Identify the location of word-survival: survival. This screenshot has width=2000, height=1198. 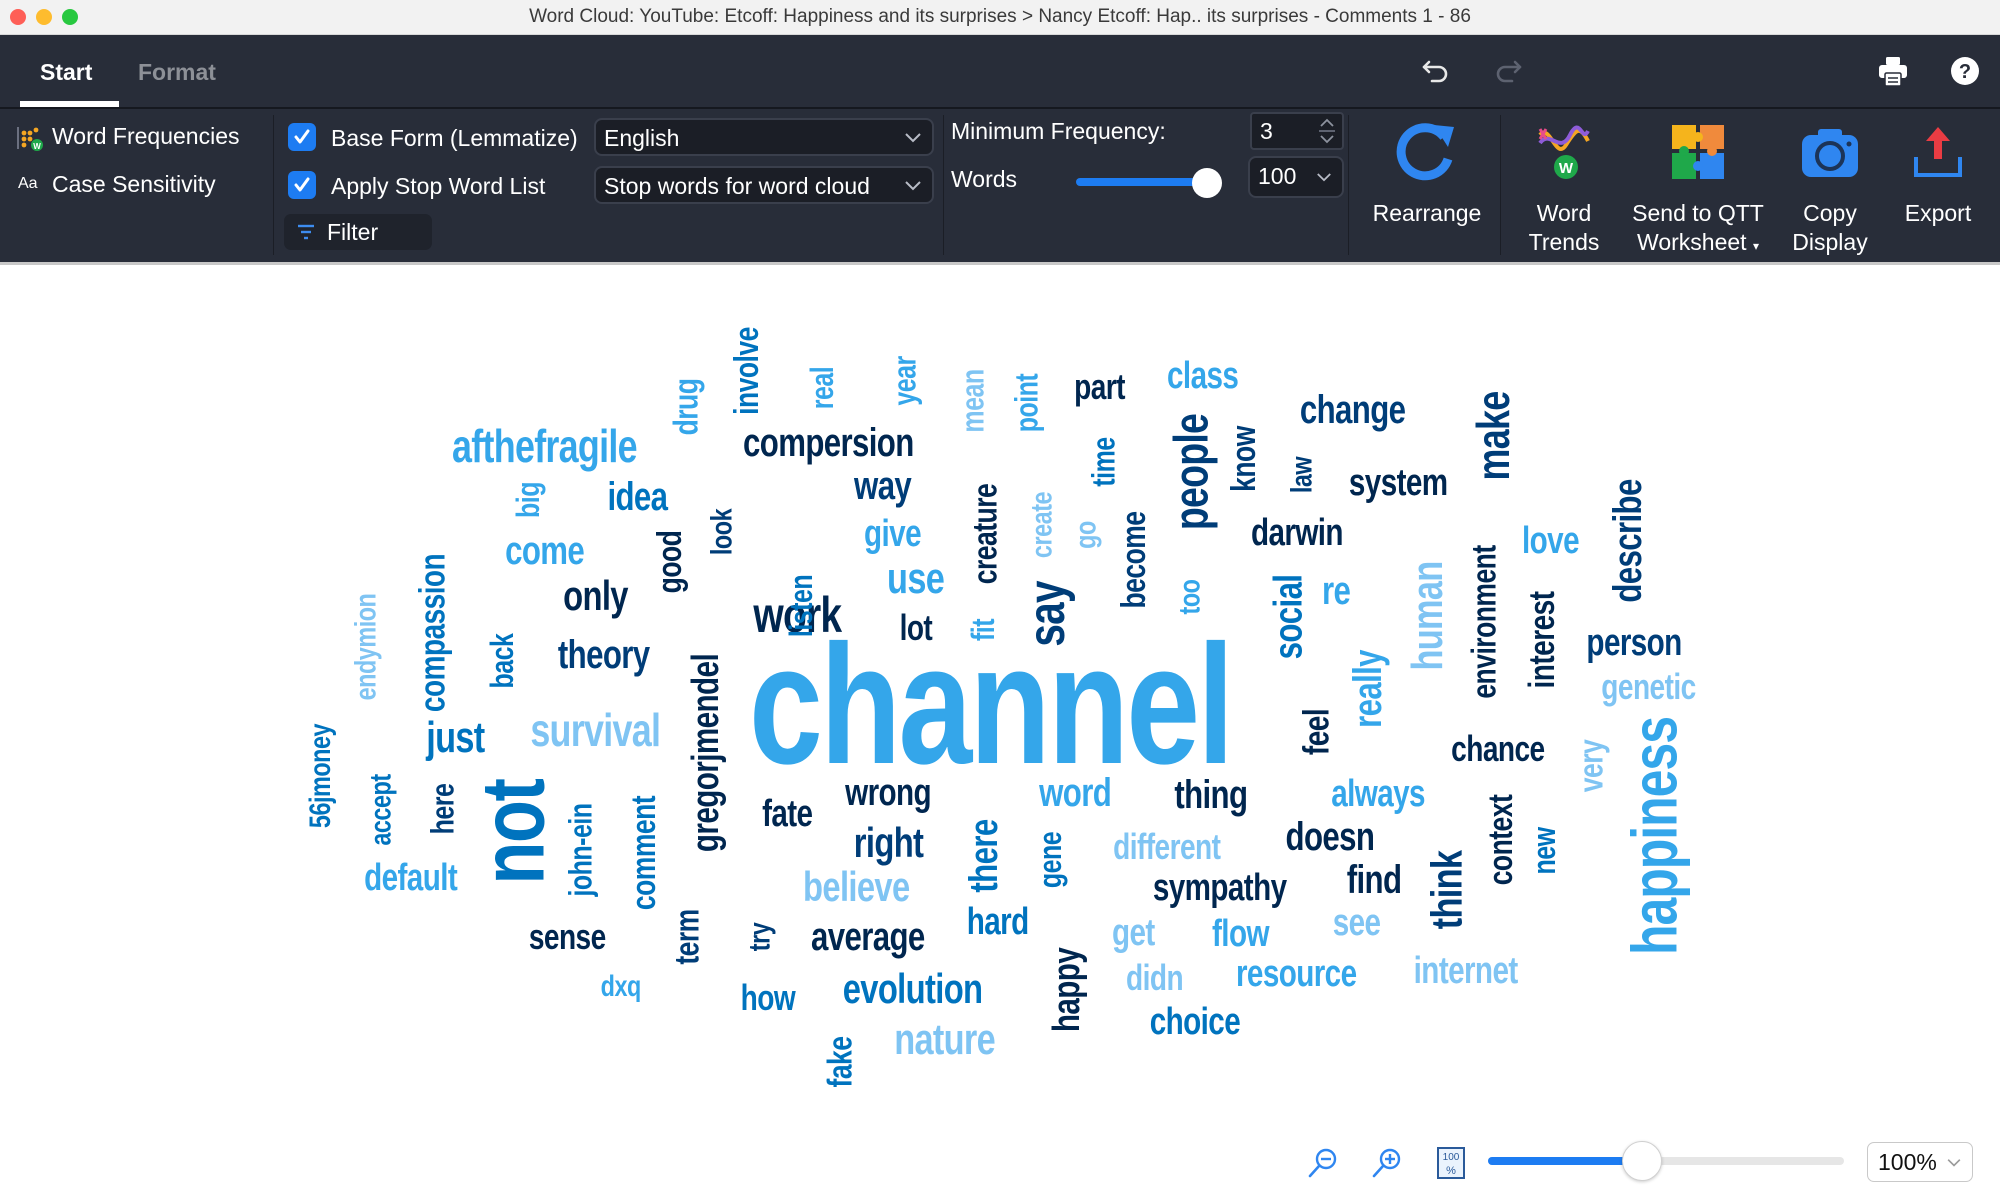
(595, 730).